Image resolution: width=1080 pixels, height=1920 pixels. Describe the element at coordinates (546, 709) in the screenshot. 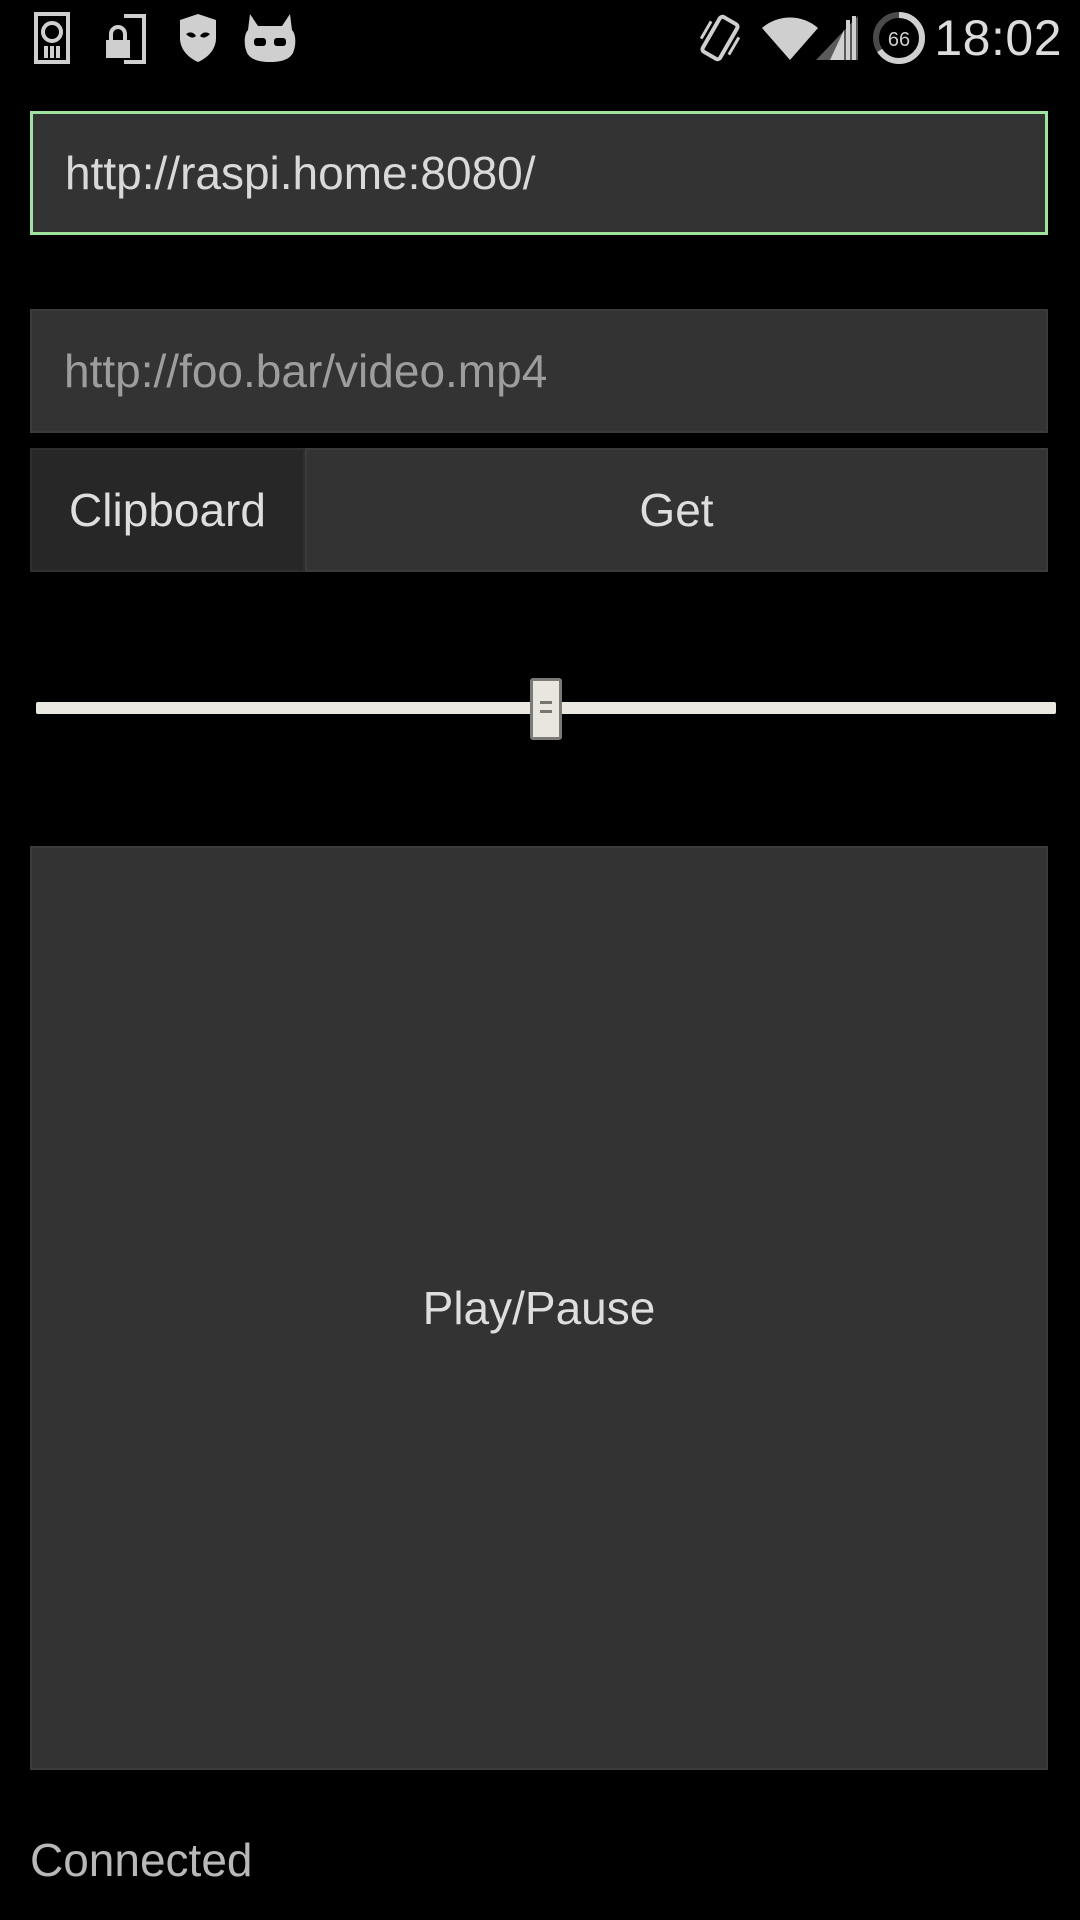

I see `seek-slider-thumb` at that location.